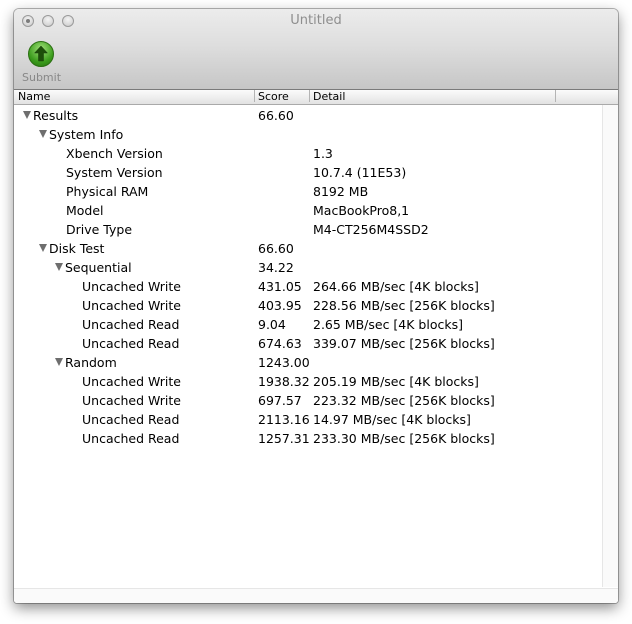  I want to click on column-header-score: Score, so click(273, 97).